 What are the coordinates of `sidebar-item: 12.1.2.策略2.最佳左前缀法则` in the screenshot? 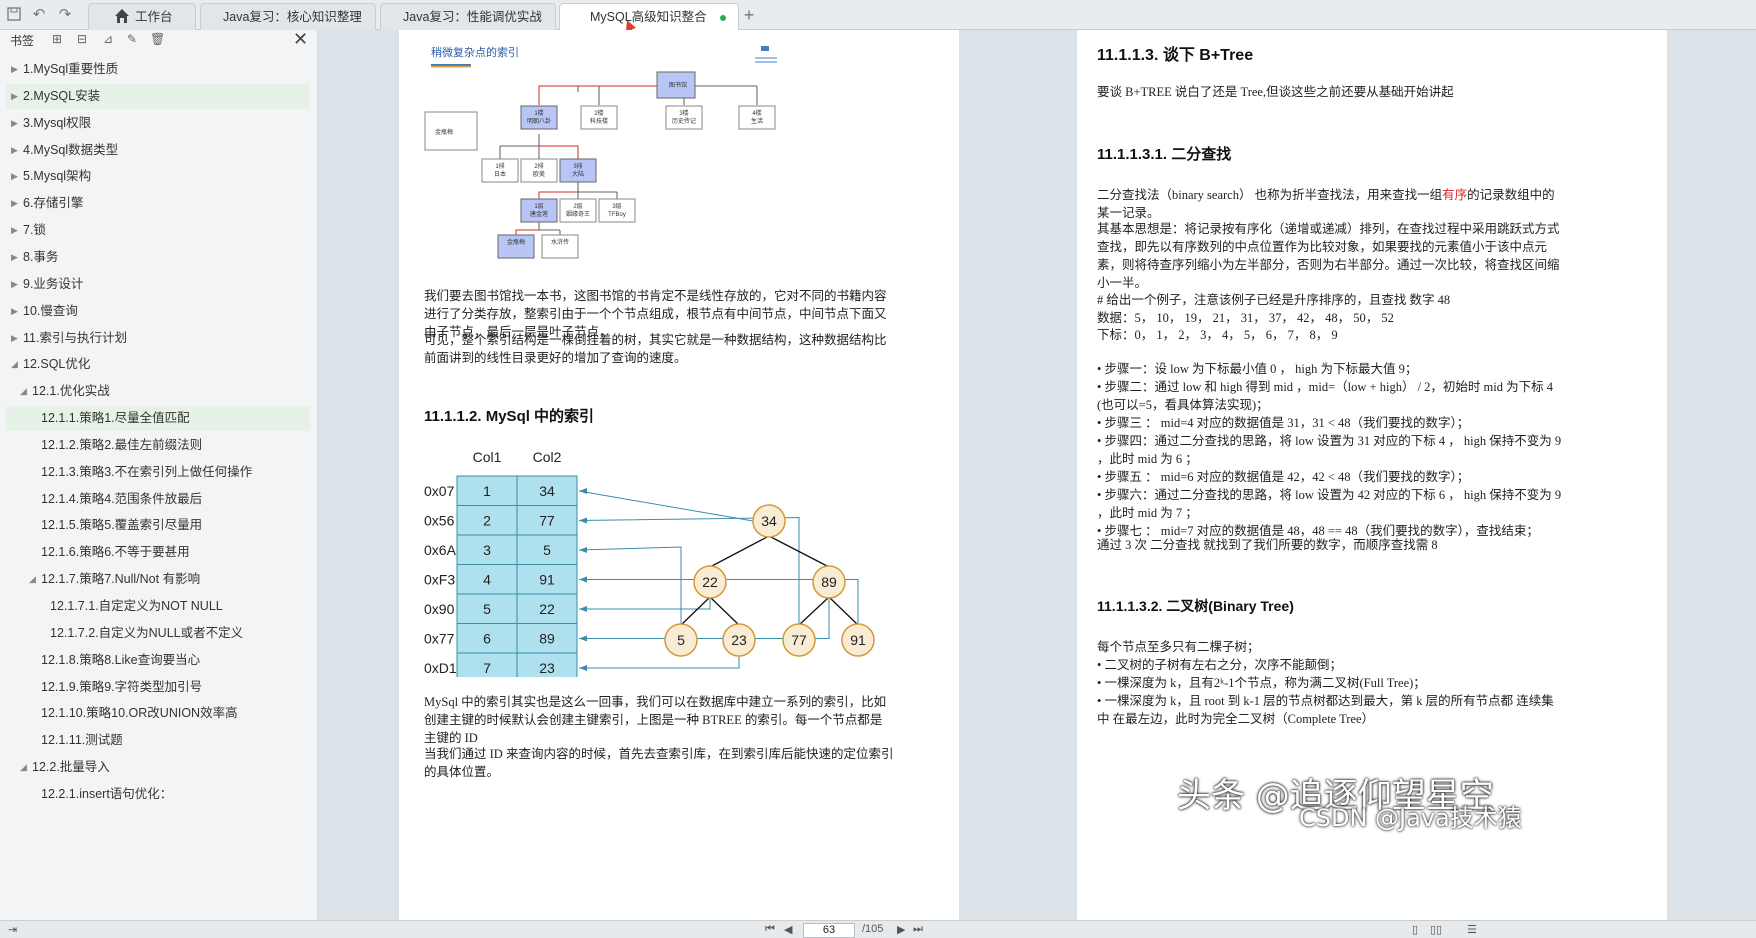 It's located at (158, 445).